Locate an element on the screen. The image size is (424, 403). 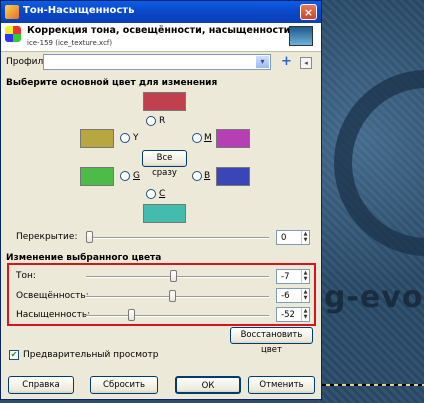
header-subtitle: ice-159 (ice_texture.xcf) is located at coordinates (70, 43).